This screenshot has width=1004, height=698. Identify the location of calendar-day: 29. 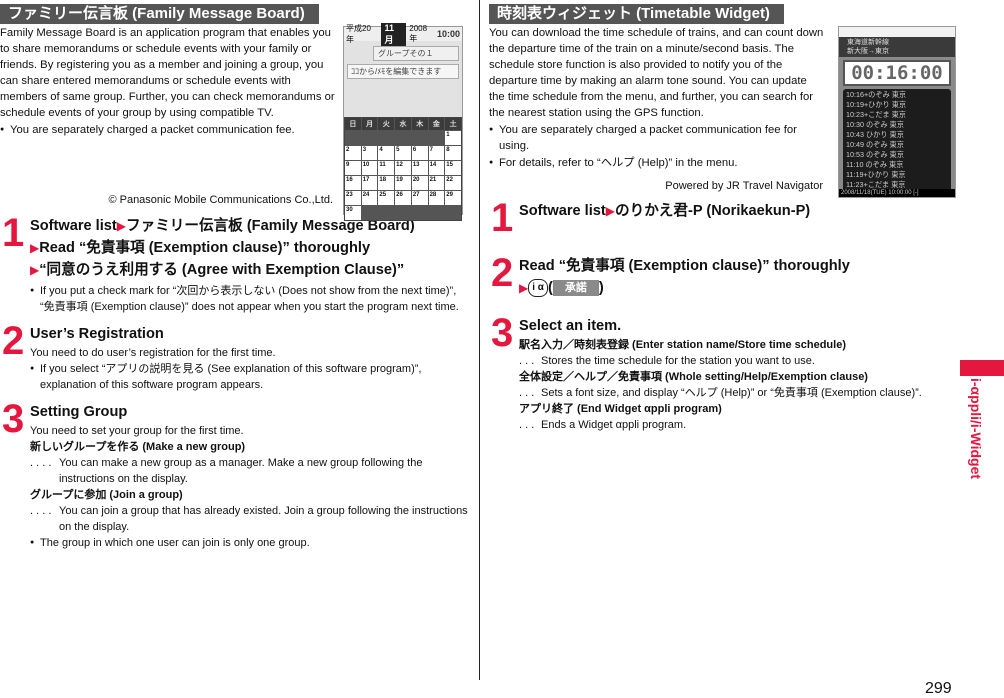
(453, 198).